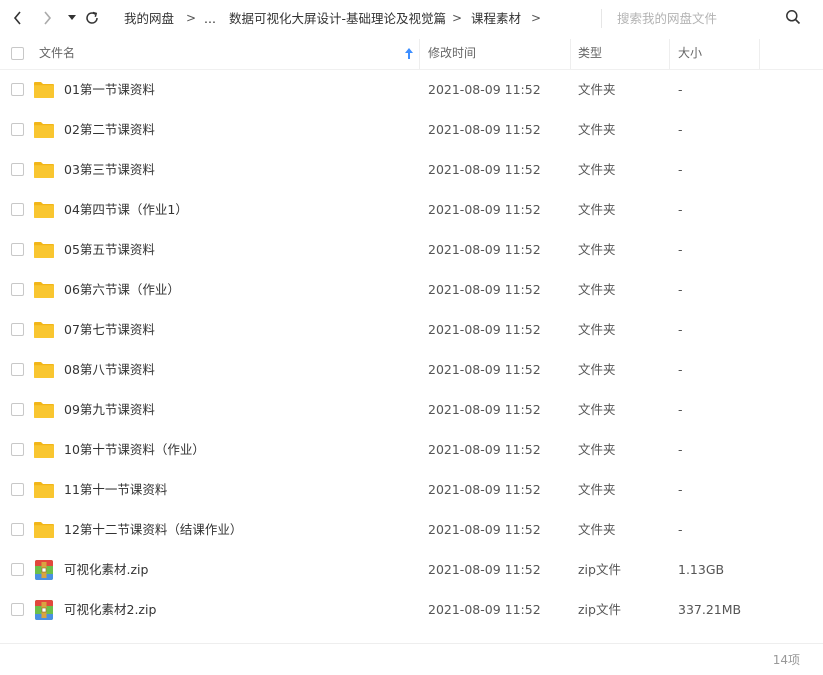 This screenshot has height=675, width=823. What do you see at coordinates (109, 170) in the screenshot?
I see `file-name: 03第三节课资料` at bounding box center [109, 170].